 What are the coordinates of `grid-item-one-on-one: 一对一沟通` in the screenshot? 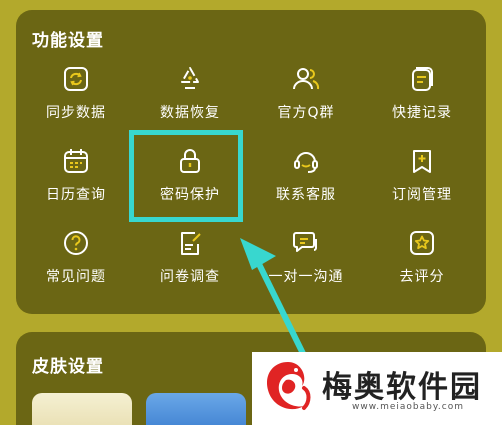 It's located at (306, 263).